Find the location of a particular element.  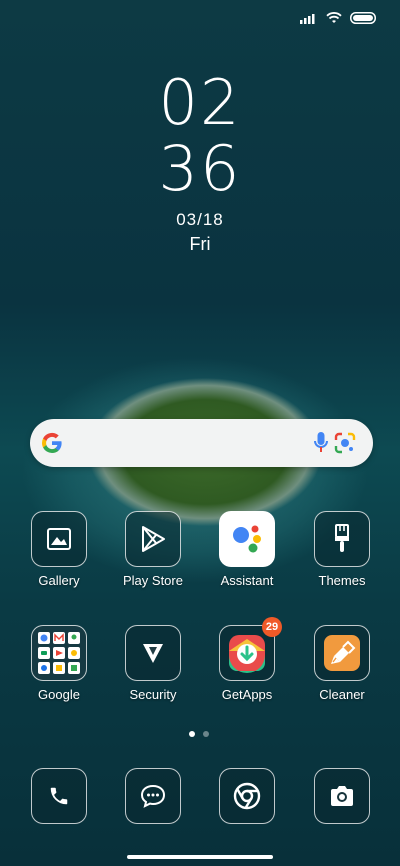

app-tile: 29 is located at coordinates (250, 649).